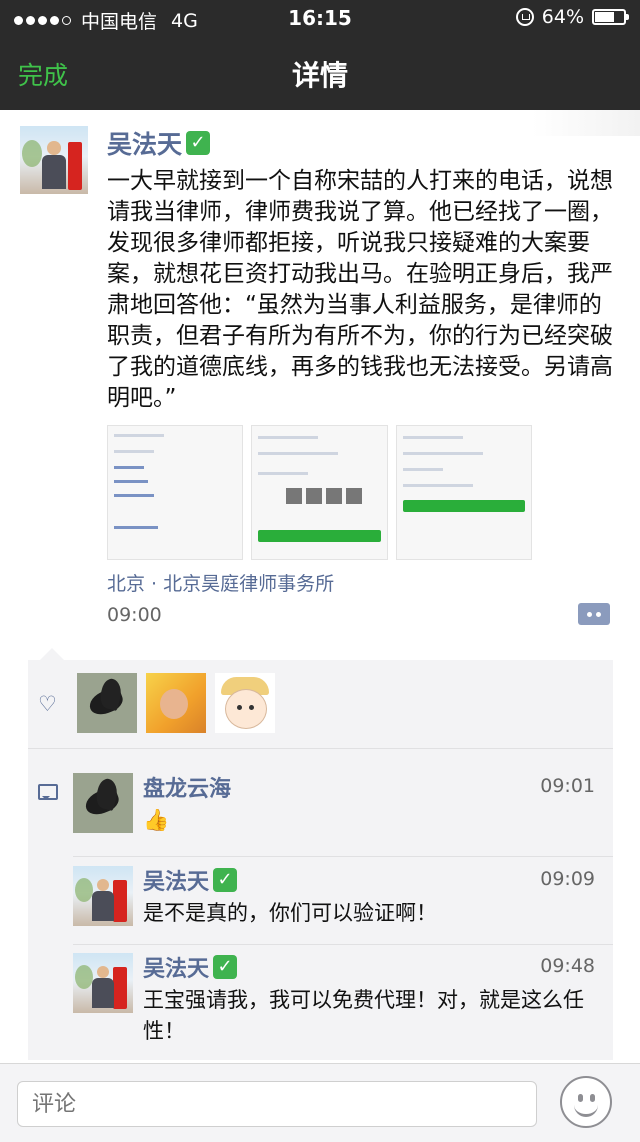  Describe the element at coordinates (54, 160) in the screenshot. I see `post-author-avatar` at that location.